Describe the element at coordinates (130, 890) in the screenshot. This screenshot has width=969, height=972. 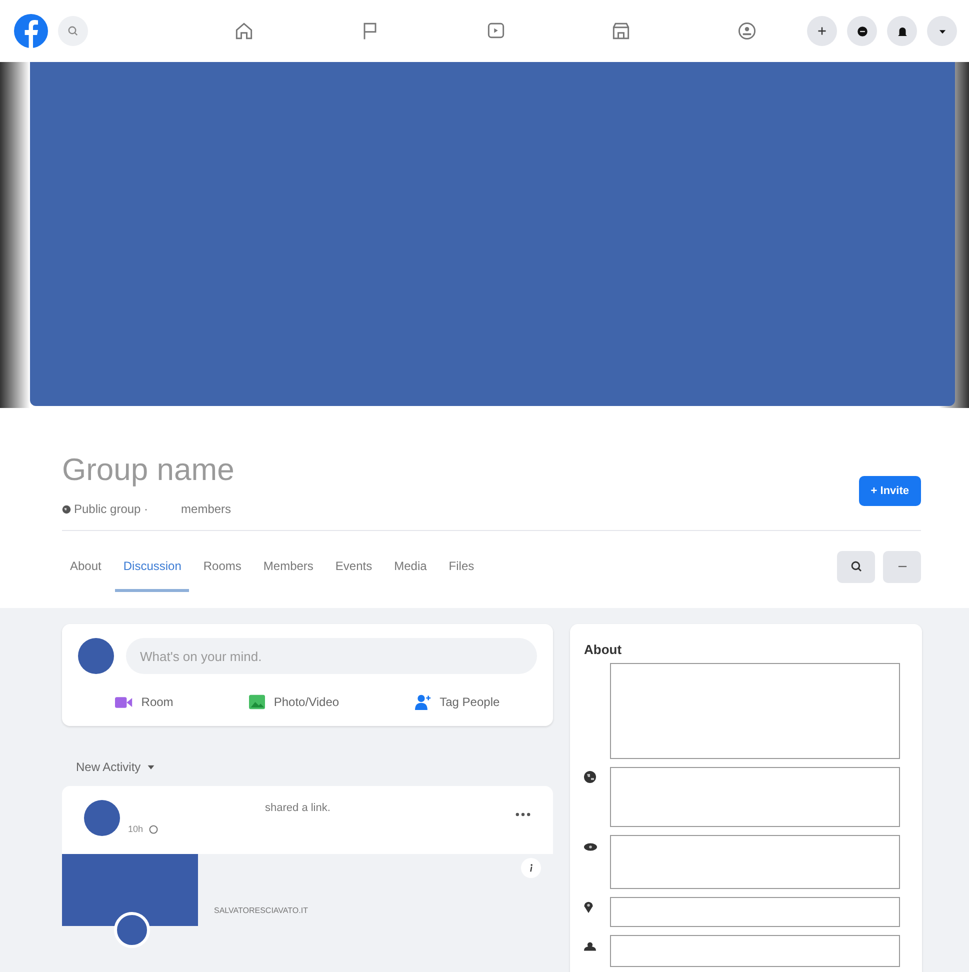
I see `link-thumbnail` at that location.